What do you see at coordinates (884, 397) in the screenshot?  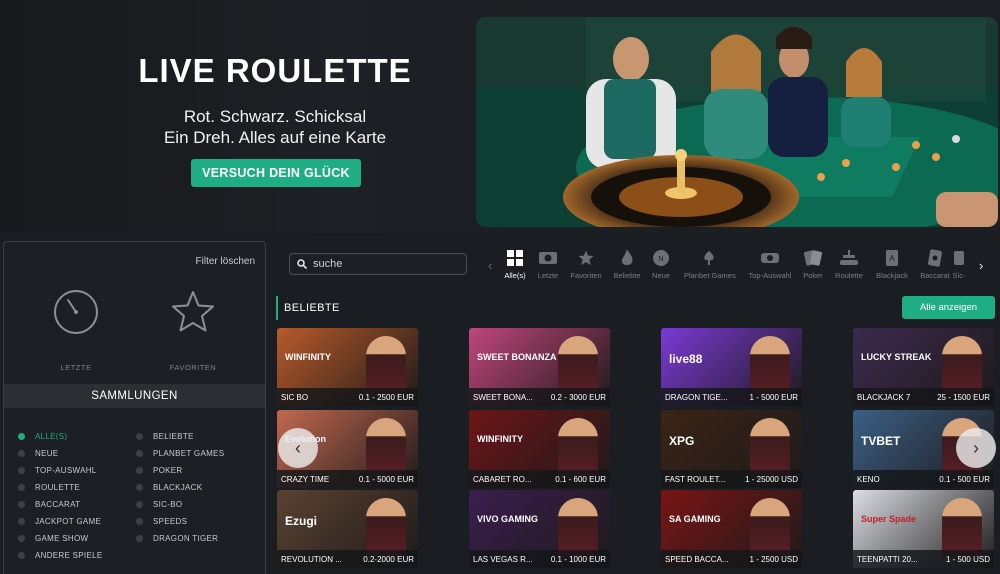 I see `game-name: BLACKJACK 7` at bounding box center [884, 397].